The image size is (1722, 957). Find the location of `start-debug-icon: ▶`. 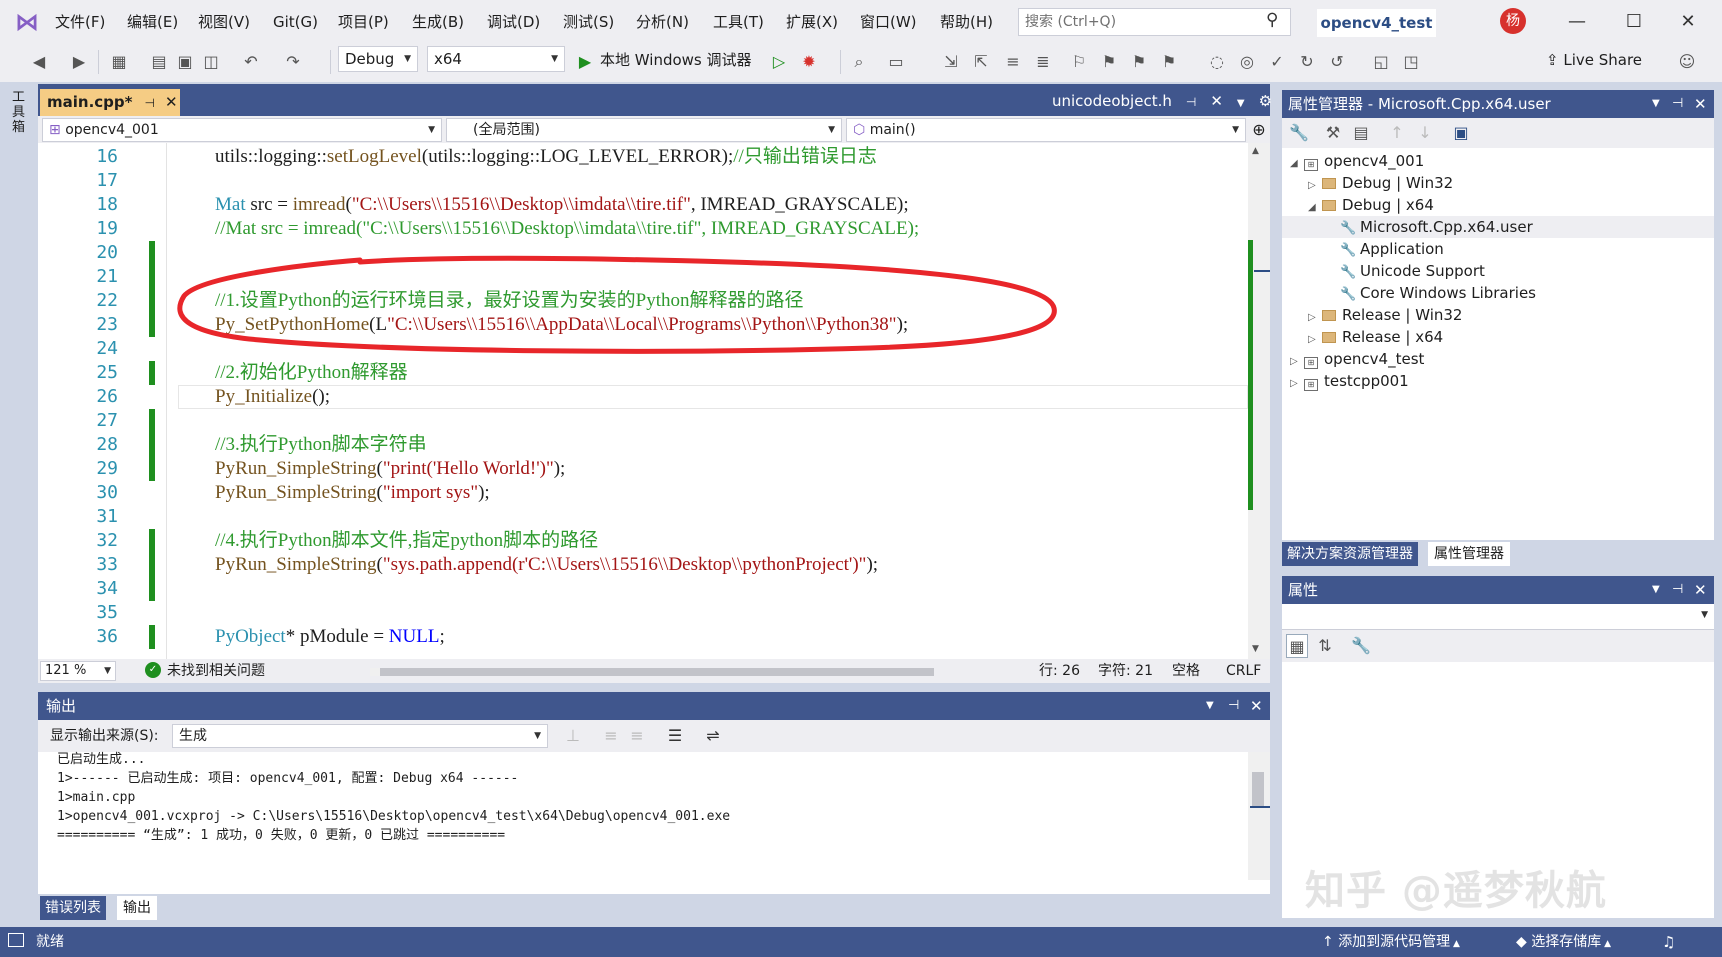

start-debug-icon: ▶ is located at coordinates (585, 62).